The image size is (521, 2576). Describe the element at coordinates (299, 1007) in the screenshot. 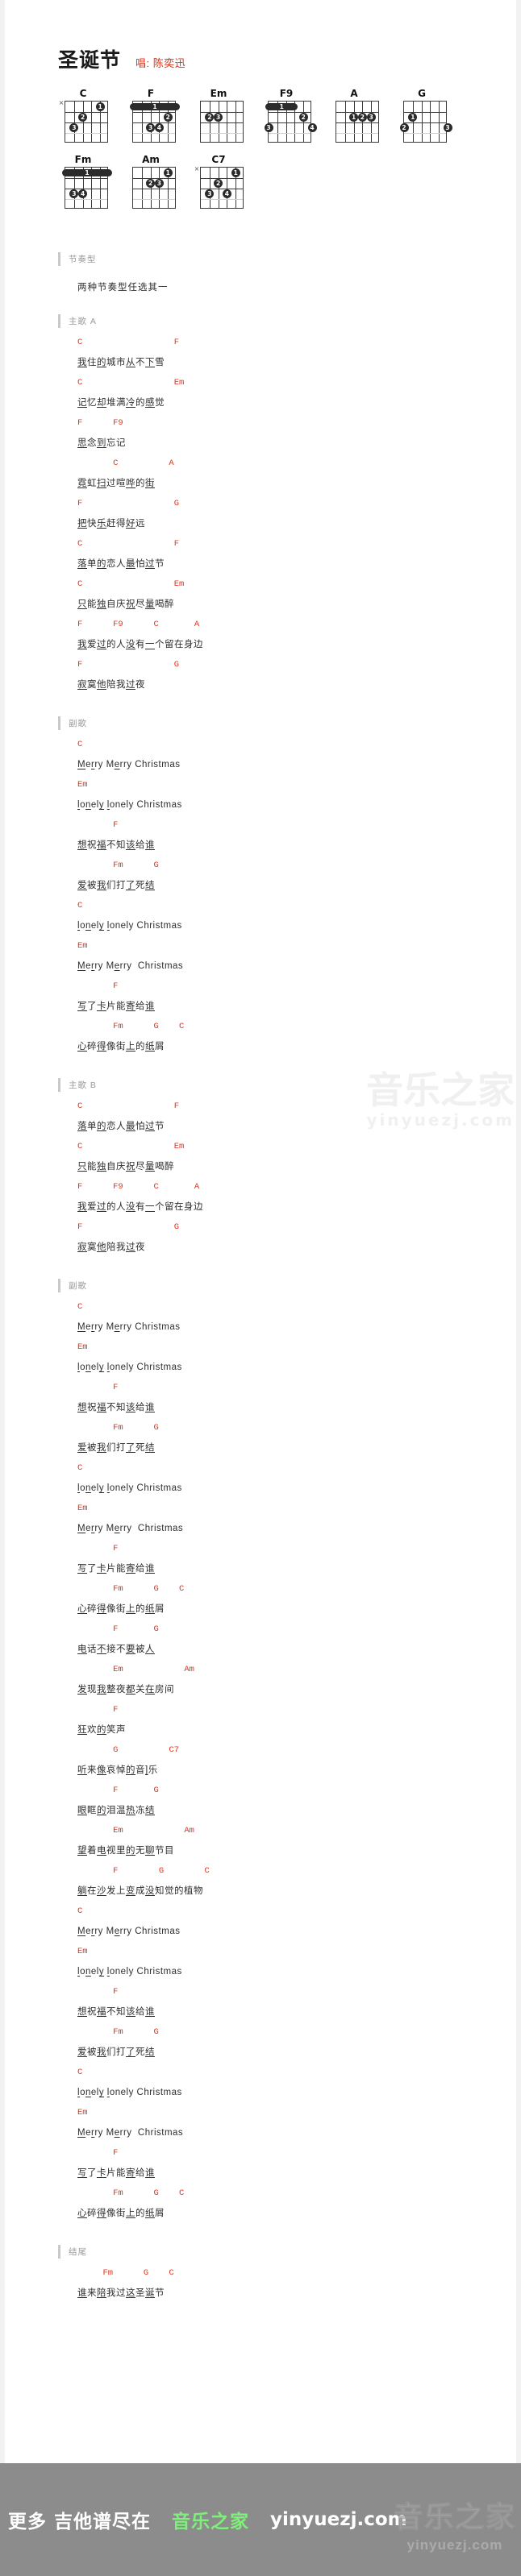

I see `lyric-line: 写了卡片能寄给谁` at that location.